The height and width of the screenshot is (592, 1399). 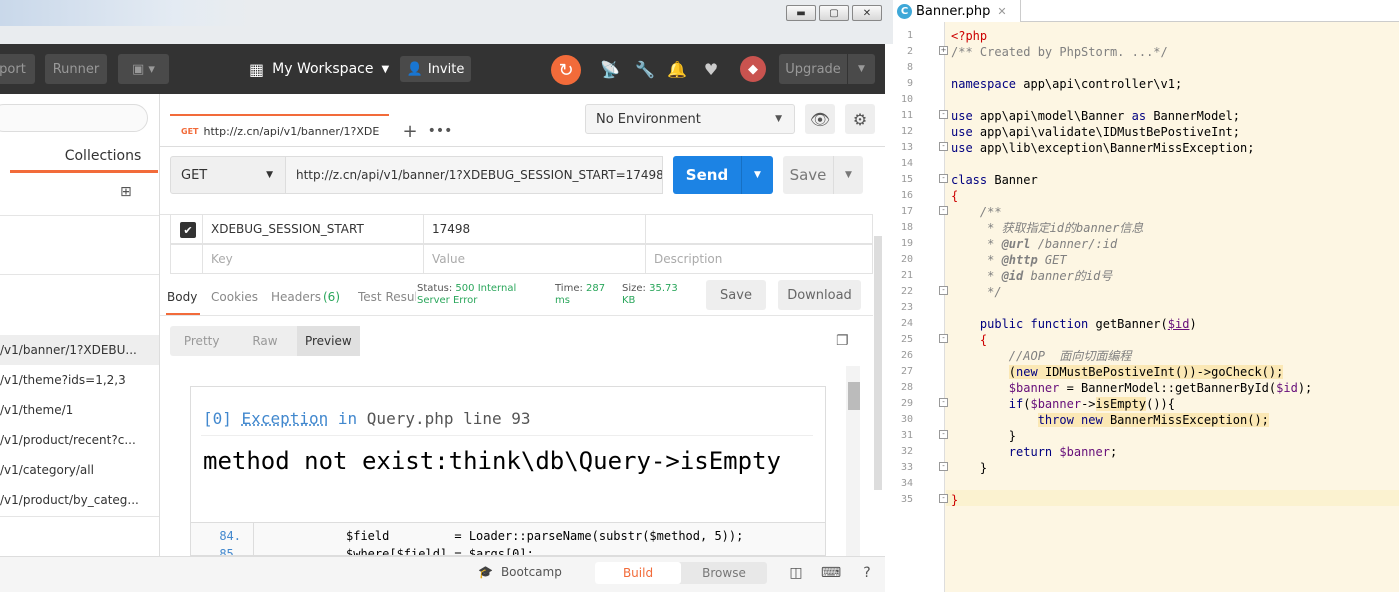 I want to click on param-key-input: Key, so click(x=313, y=259).